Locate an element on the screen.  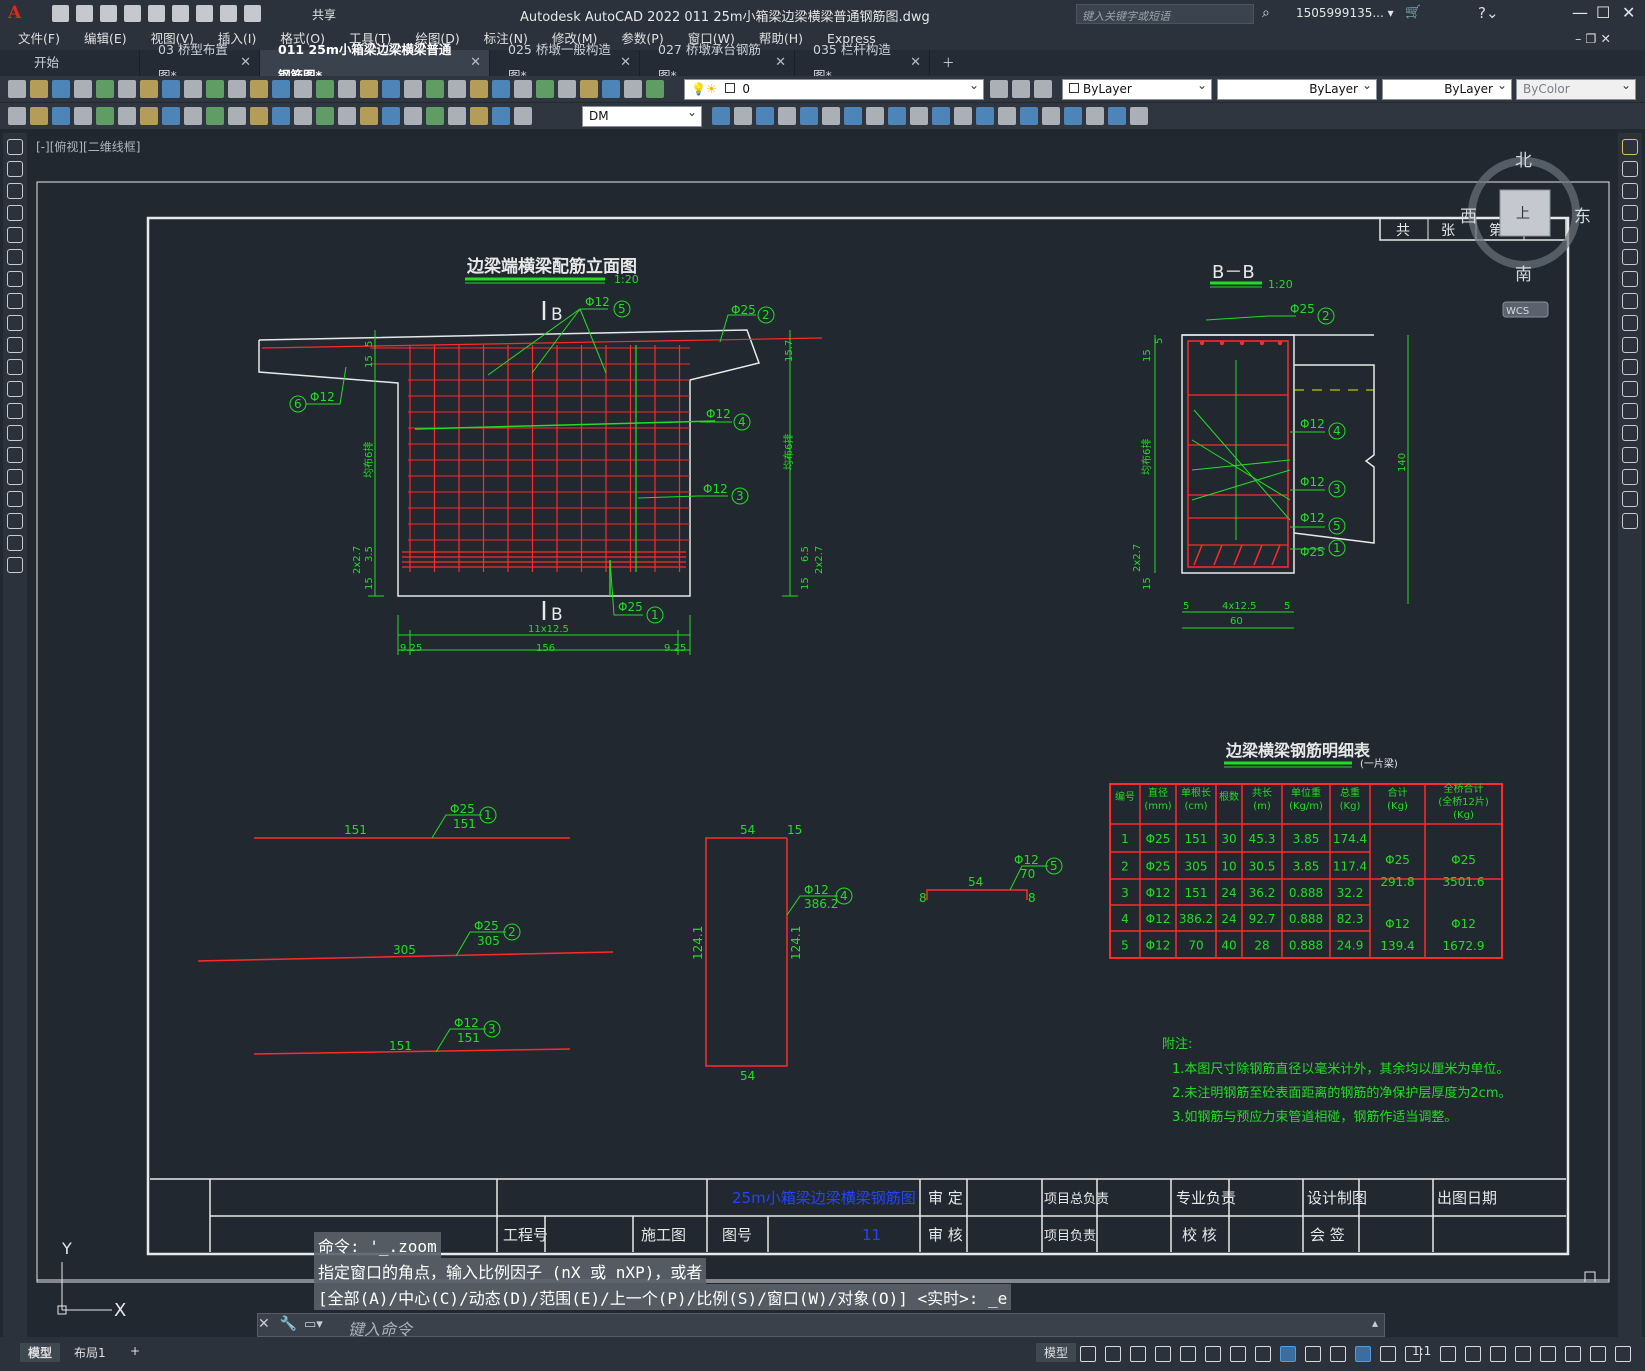
command-line: ▭▾ 键入命令 ▴ is located at coordinates (821, 1326).